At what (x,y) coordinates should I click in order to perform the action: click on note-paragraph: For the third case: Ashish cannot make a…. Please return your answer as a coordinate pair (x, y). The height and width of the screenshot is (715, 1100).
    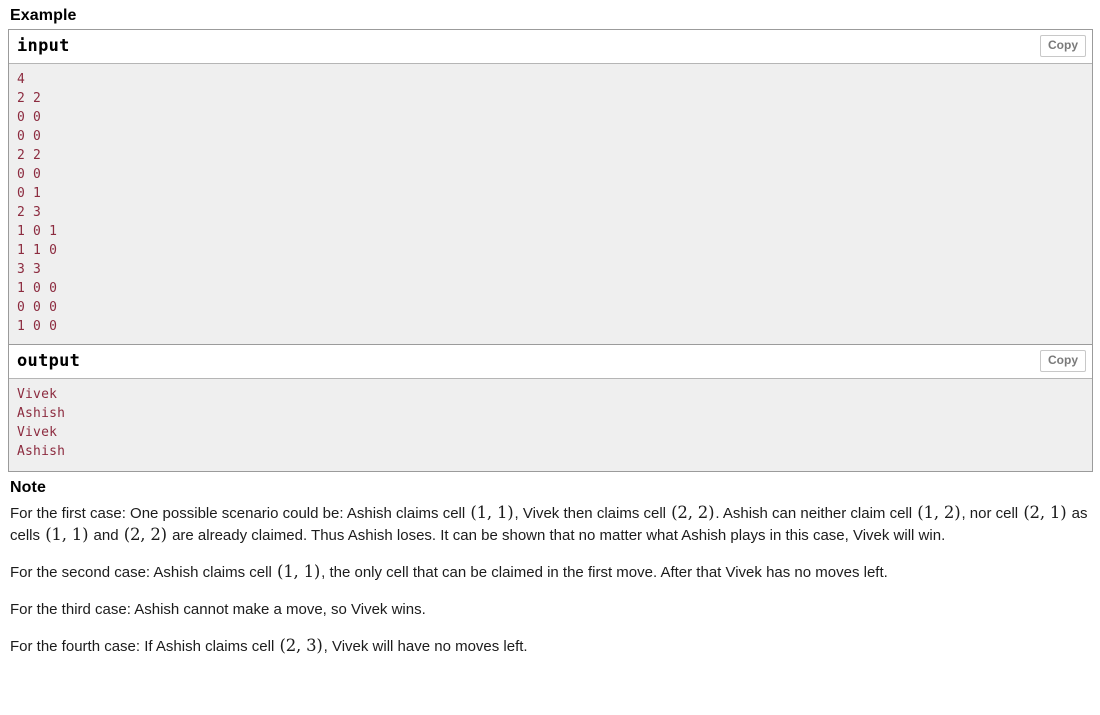
    Looking at the image, I should click on (218, 609).